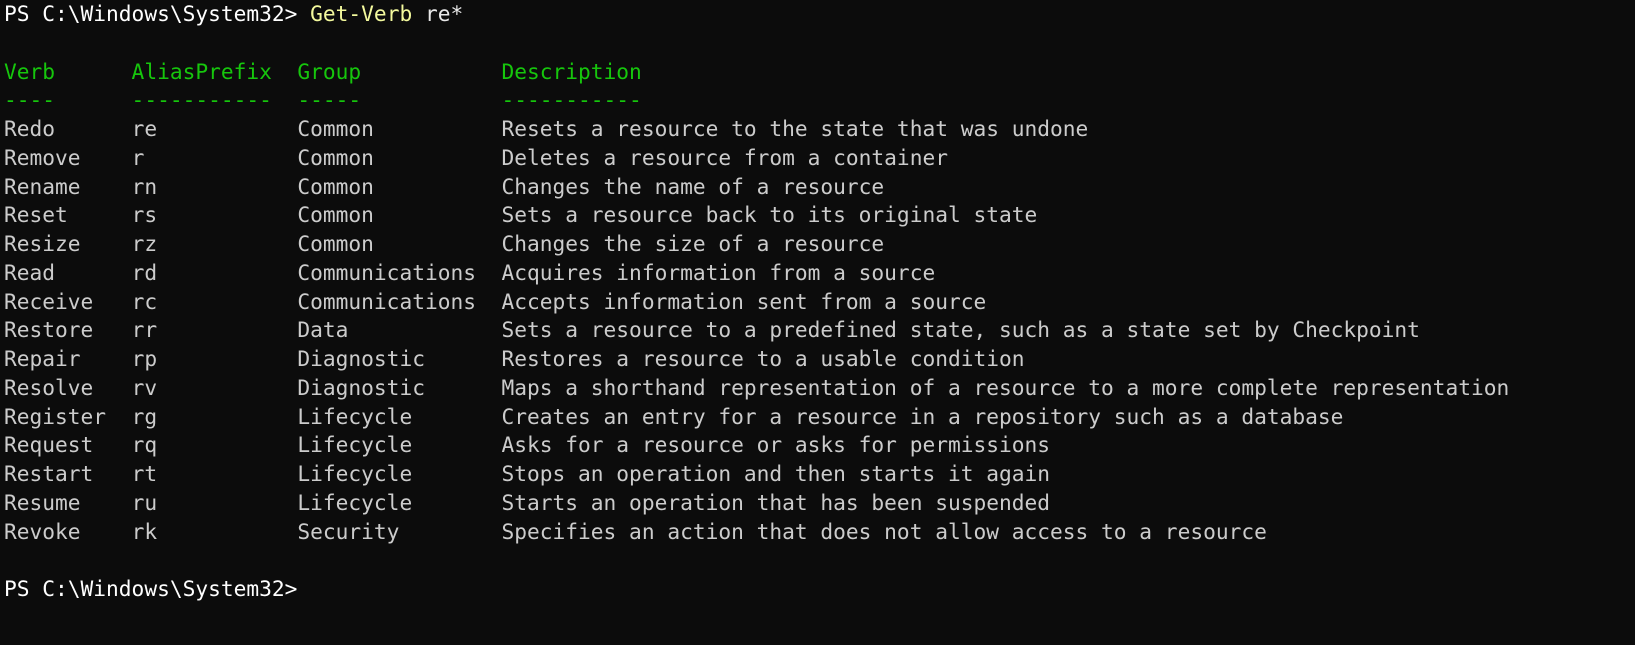 Image resolution: width=1635 pixels, height=645 pixels. Describe the element at coordinates (693, 243) in the screenshot. I see `cell-description: Changes the size of a resource` at that location.